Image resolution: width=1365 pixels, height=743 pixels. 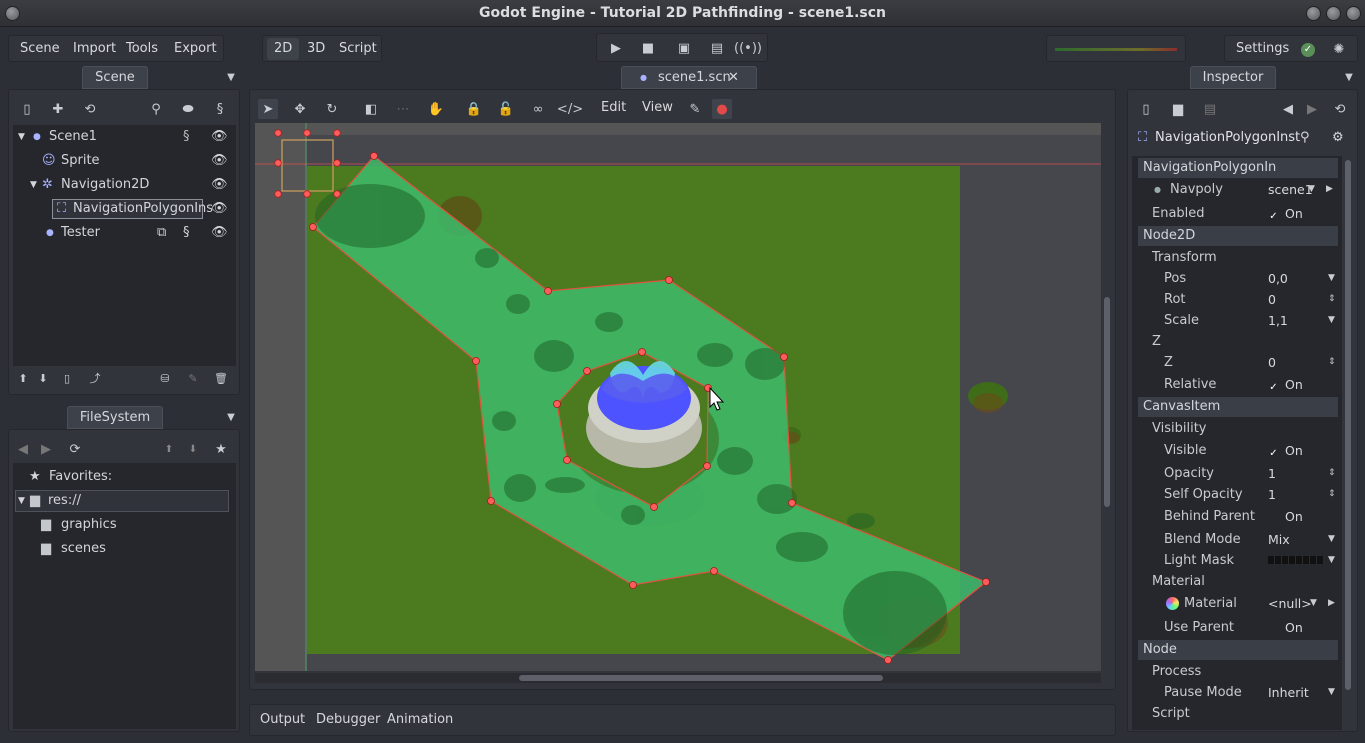 I want to click on view-menu: View, so click(x=657, y=108).